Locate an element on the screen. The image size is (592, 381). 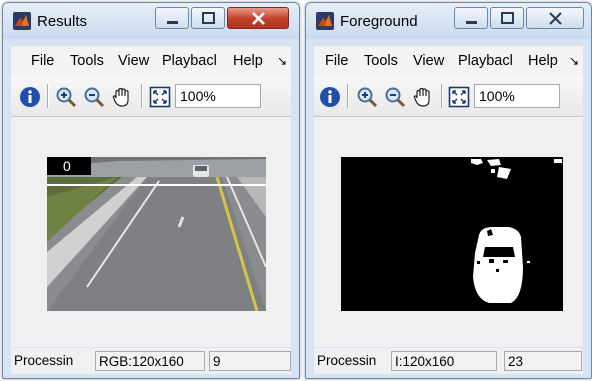
road-video-frame is located at coordinates (156, 234).